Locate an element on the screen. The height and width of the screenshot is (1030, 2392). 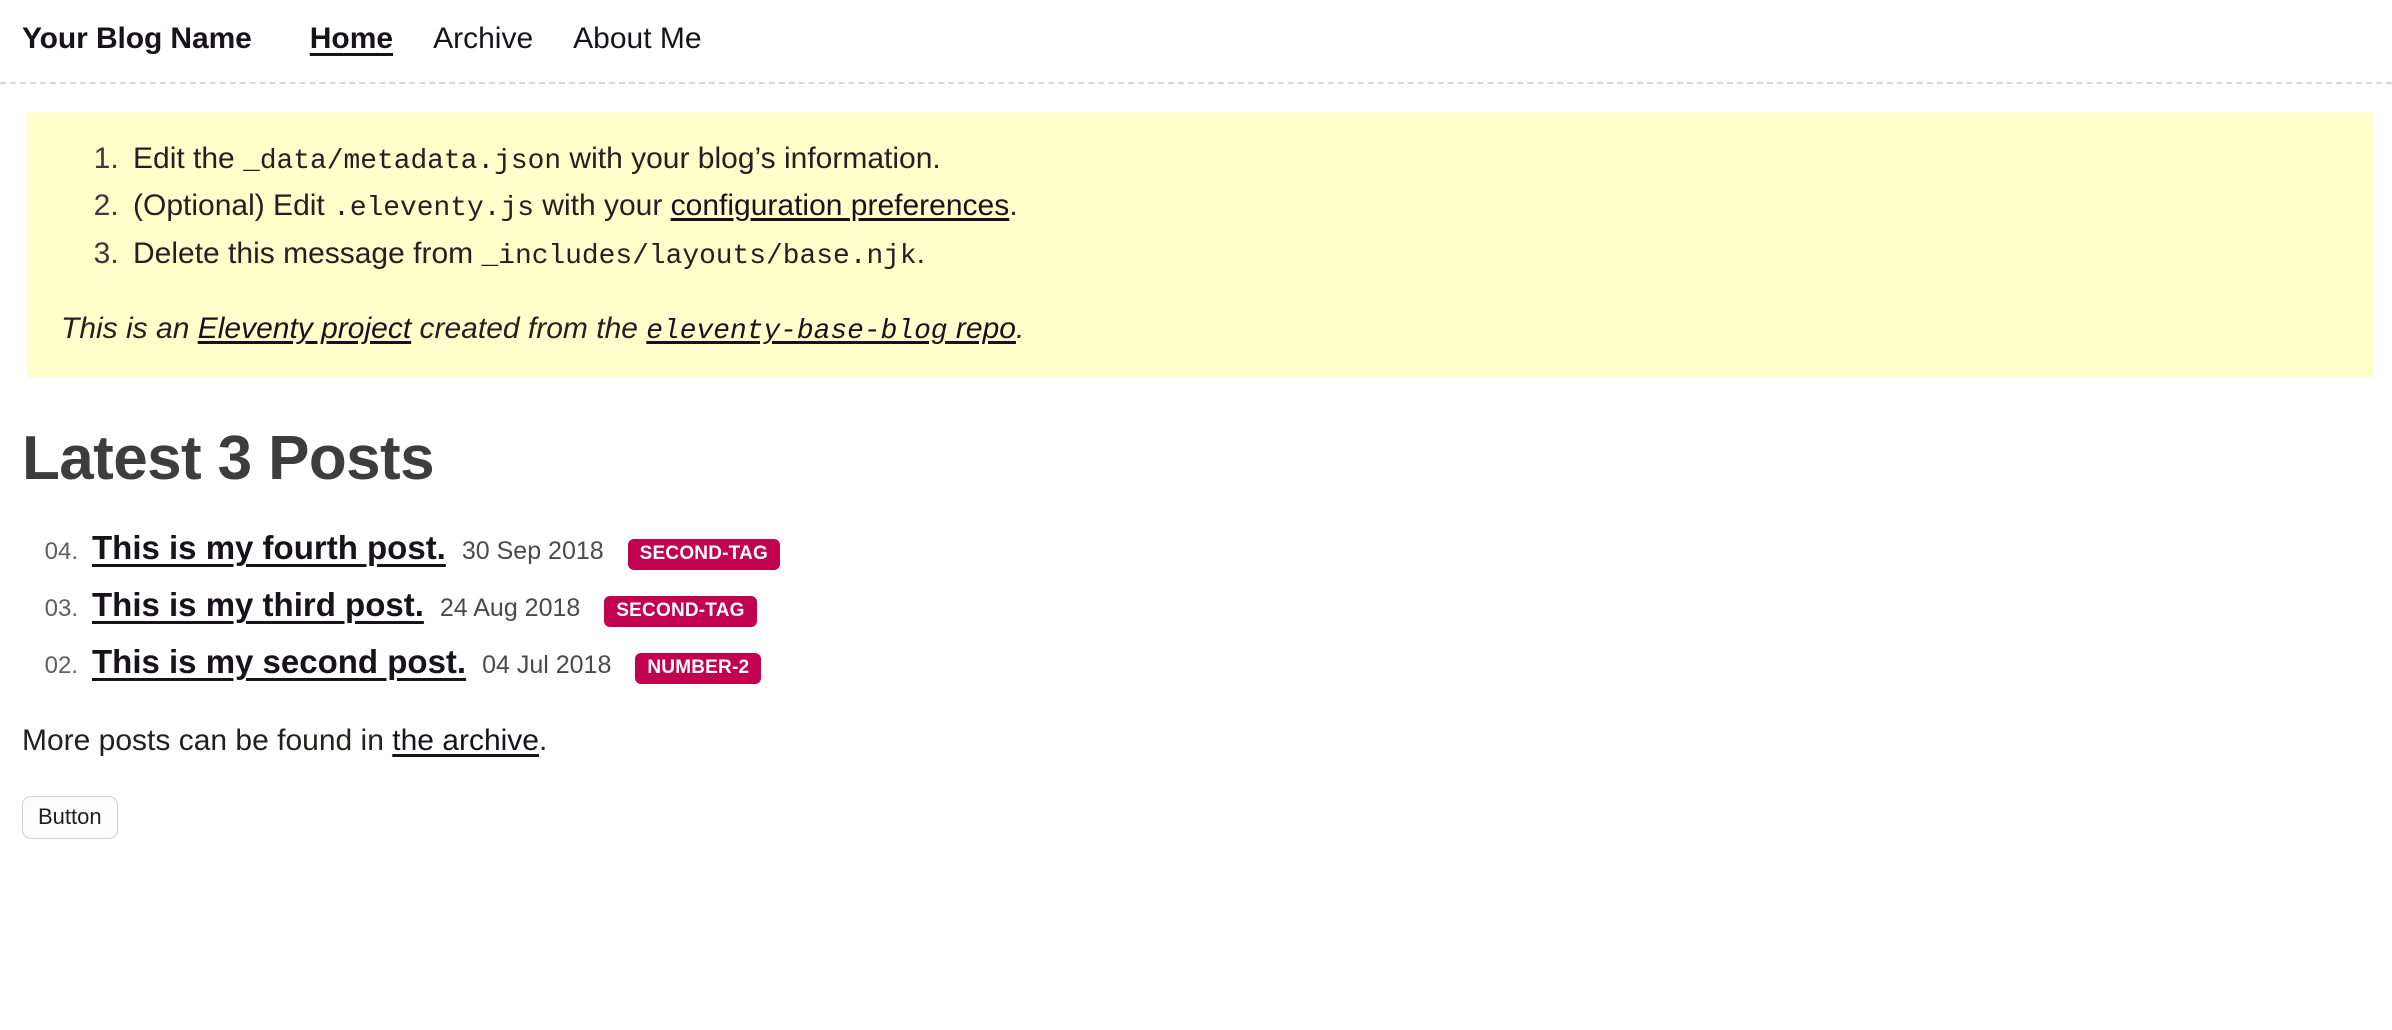
configuration-preferences-link: configuration preferences is located at coordinates (840, 205).